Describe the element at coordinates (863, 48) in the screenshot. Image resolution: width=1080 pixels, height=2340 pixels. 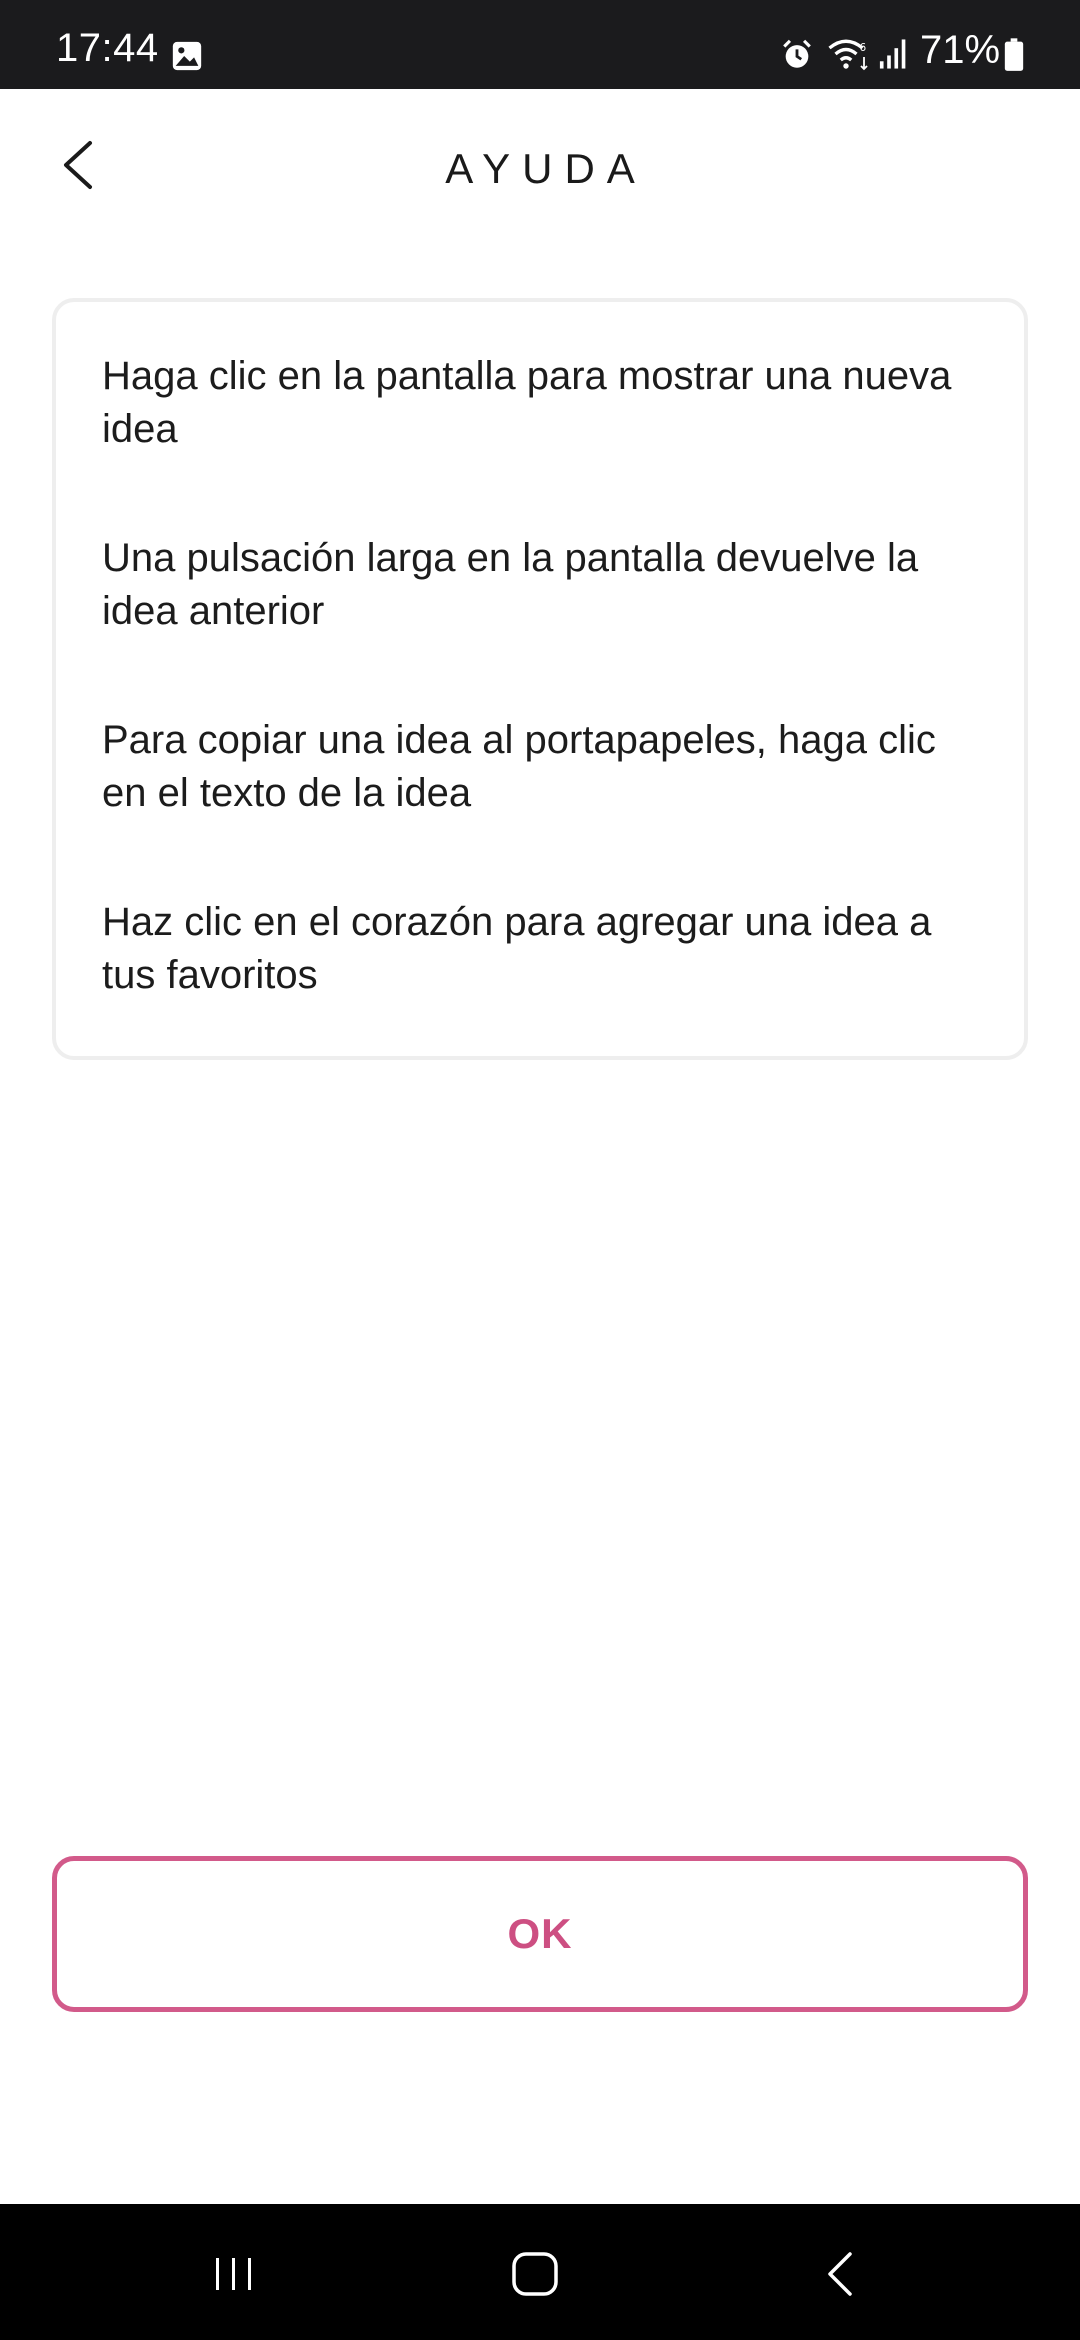
I see `svg-text: 6` at that location.